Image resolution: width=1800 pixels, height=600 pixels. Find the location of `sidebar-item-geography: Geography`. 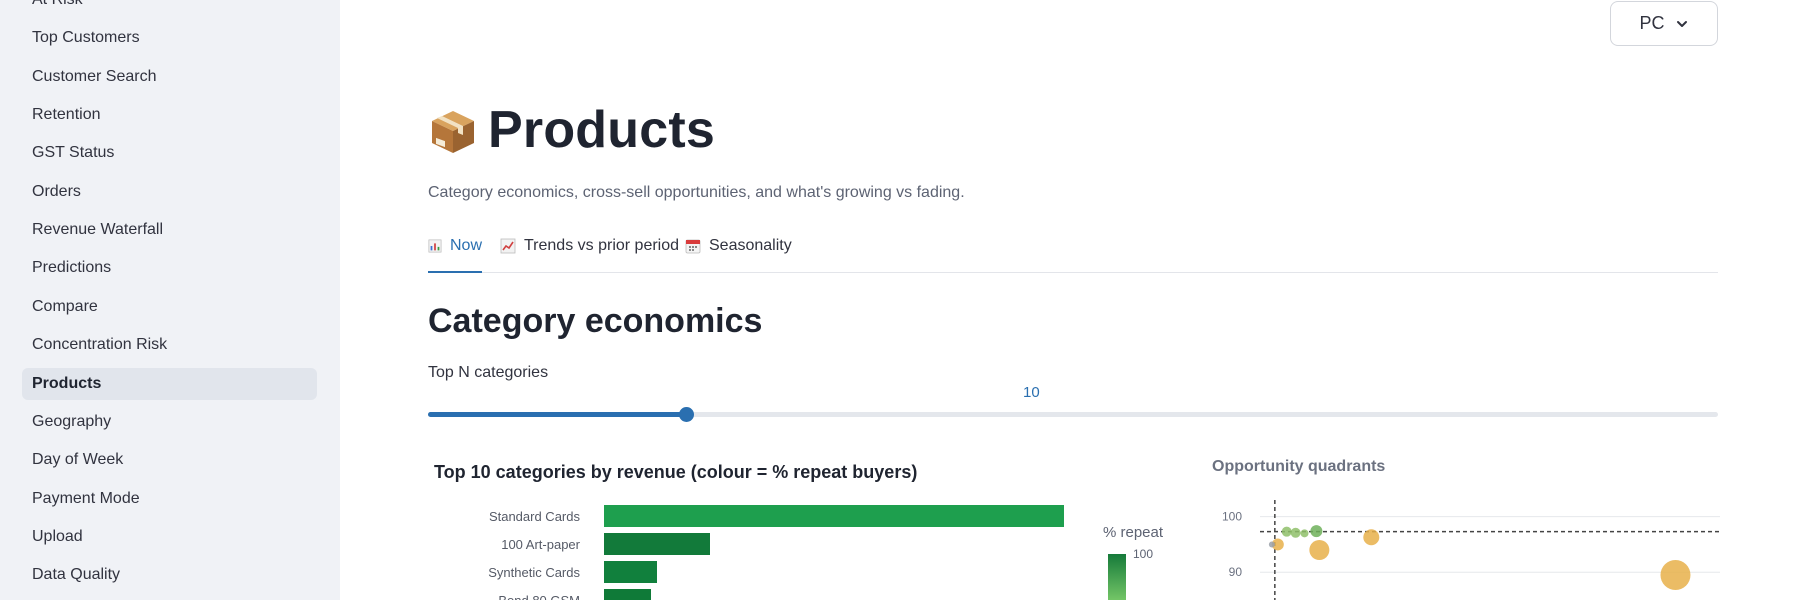

sidebar-item-geography: Geography is located at coordinates (169, 422).